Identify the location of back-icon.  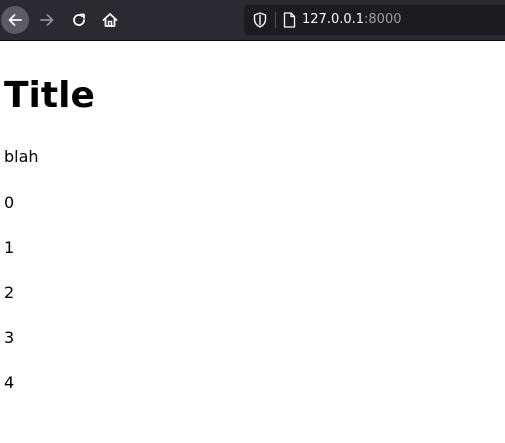
(15, 20).